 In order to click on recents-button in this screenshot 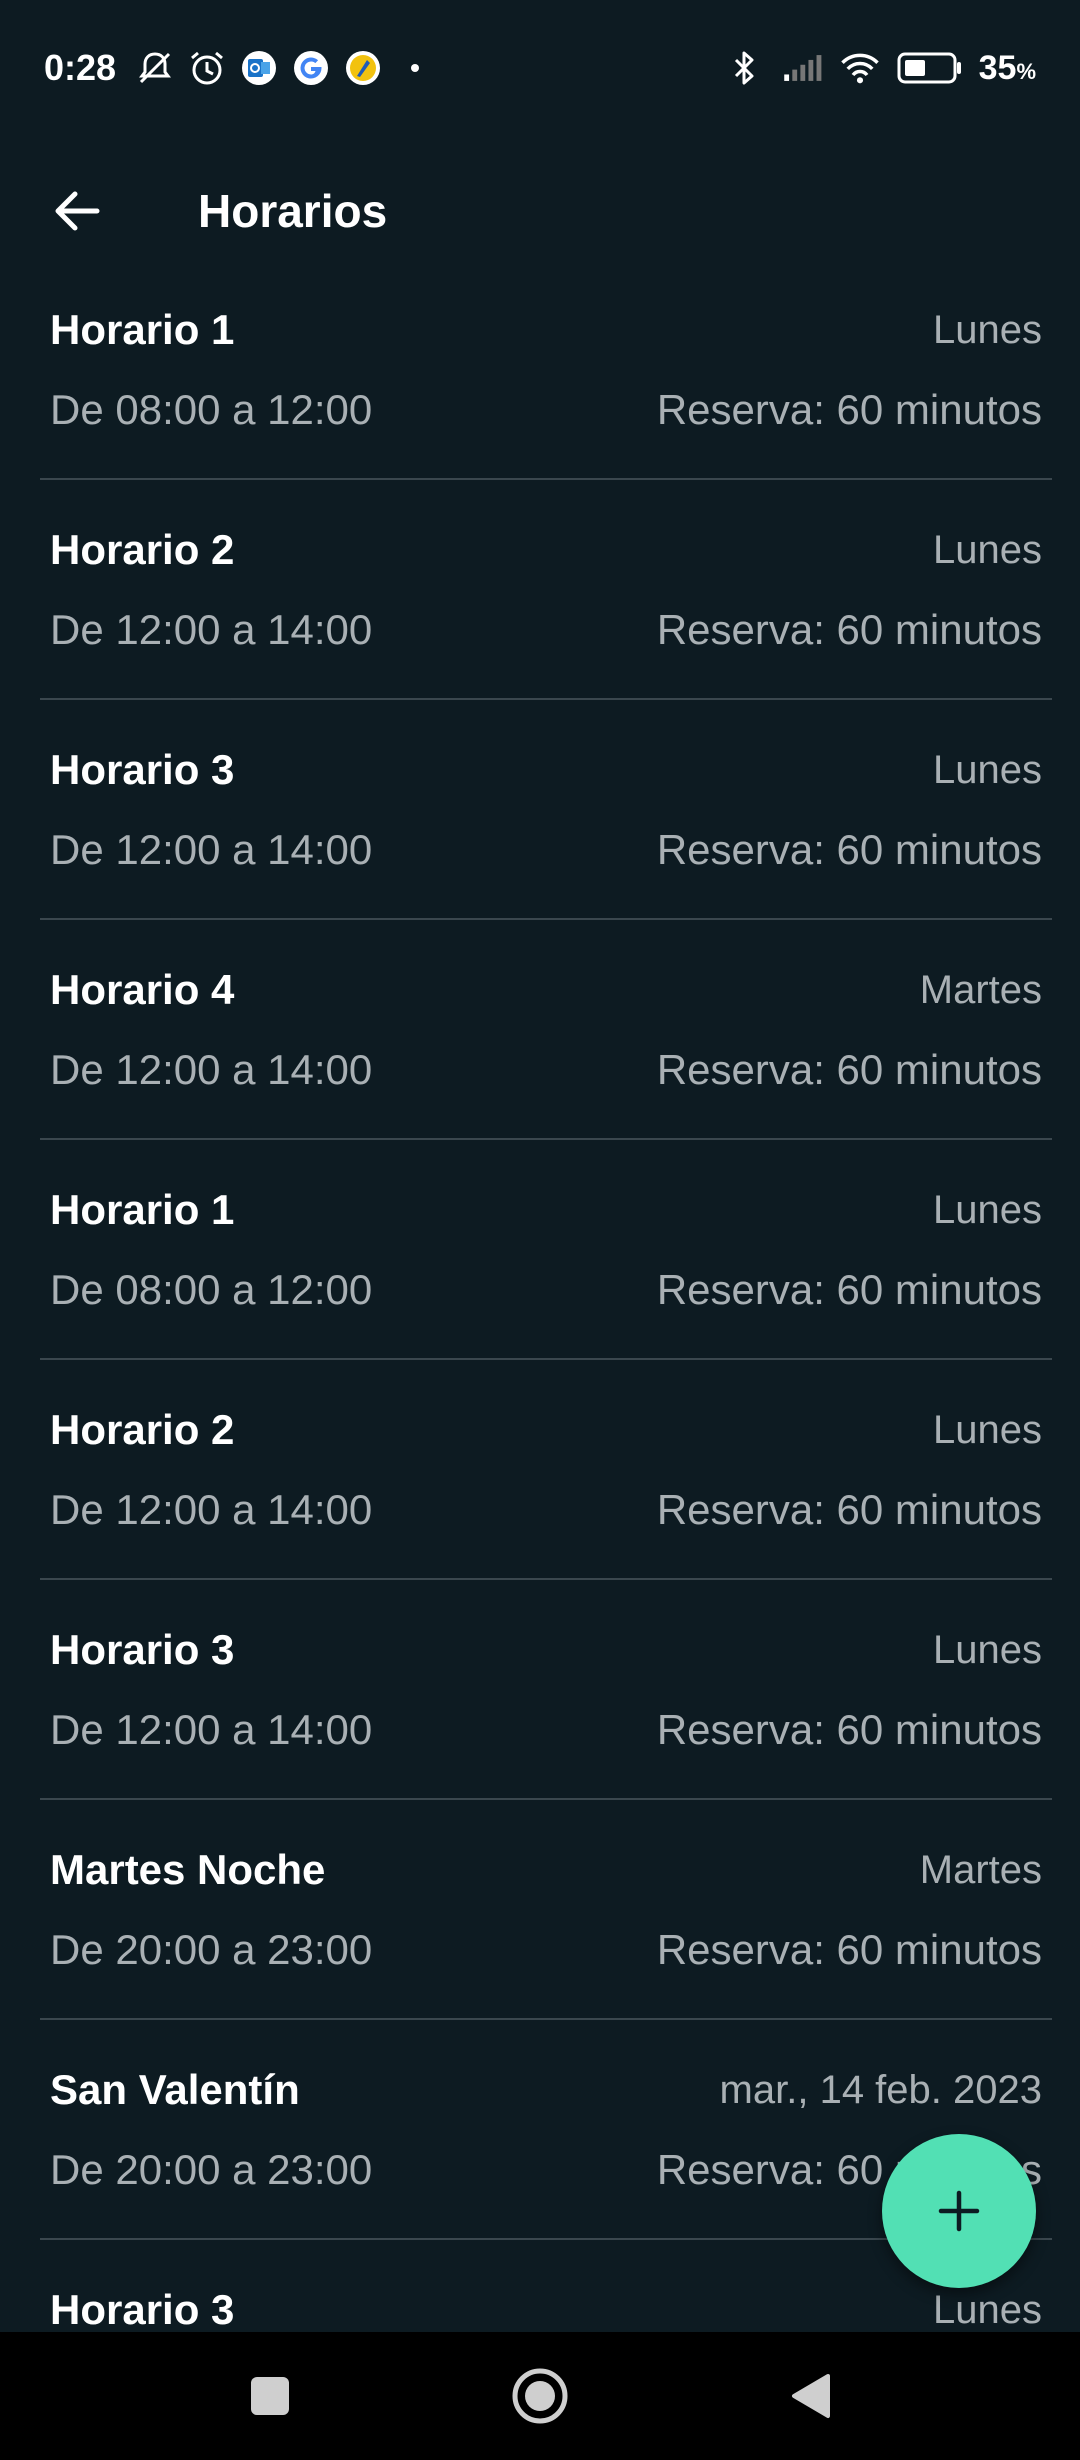, I will do `click(270, 2396)`.